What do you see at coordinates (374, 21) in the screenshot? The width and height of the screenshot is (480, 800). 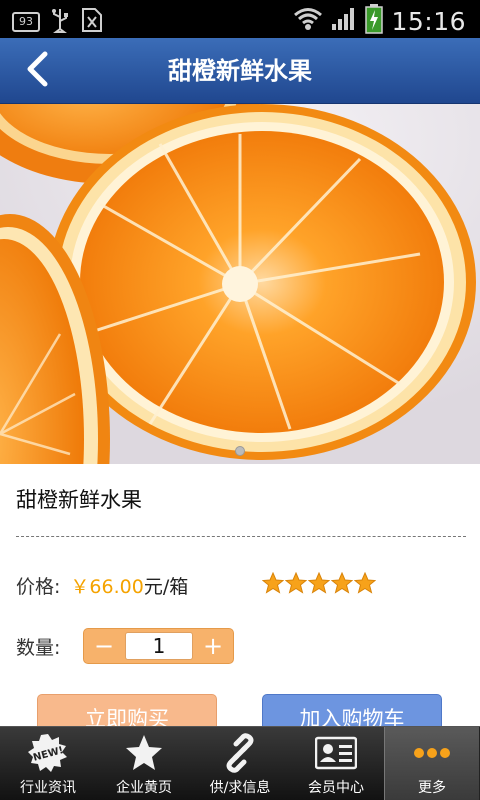 I see `battery-charging-icon` at bounding box center [374, 21].